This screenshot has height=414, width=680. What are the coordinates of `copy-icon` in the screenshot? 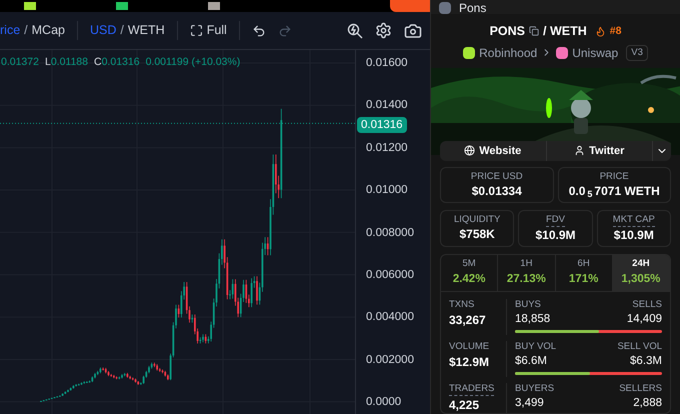 It's located at (534, 31).